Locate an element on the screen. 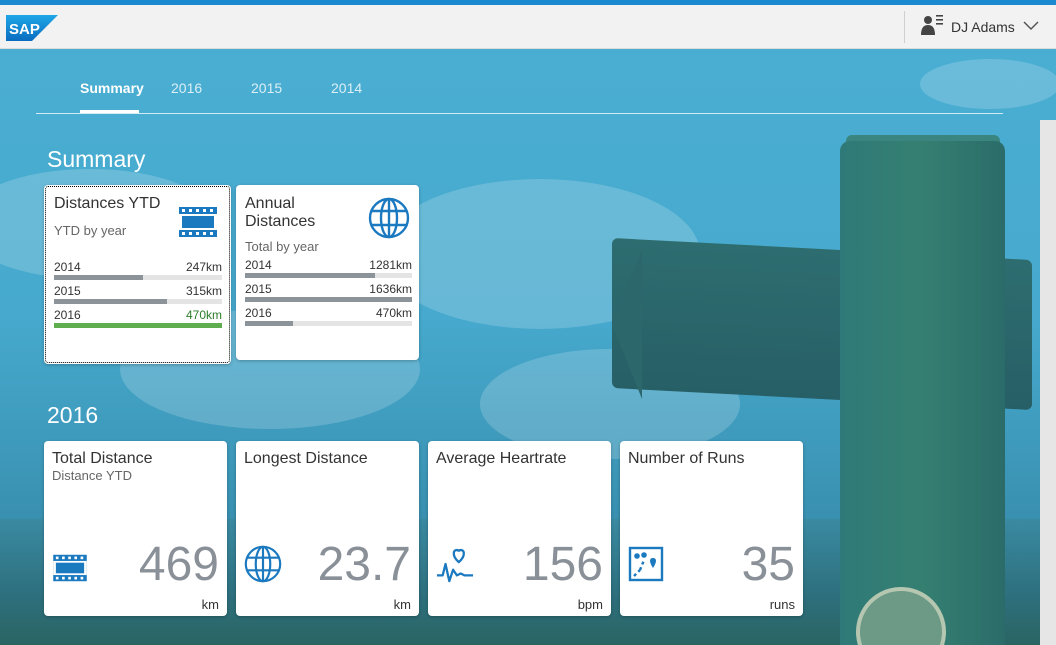 Image resolution: width=1056 pixels, height=645 pixels. vertical-scrollbar is located at coordinates (1048, 382).